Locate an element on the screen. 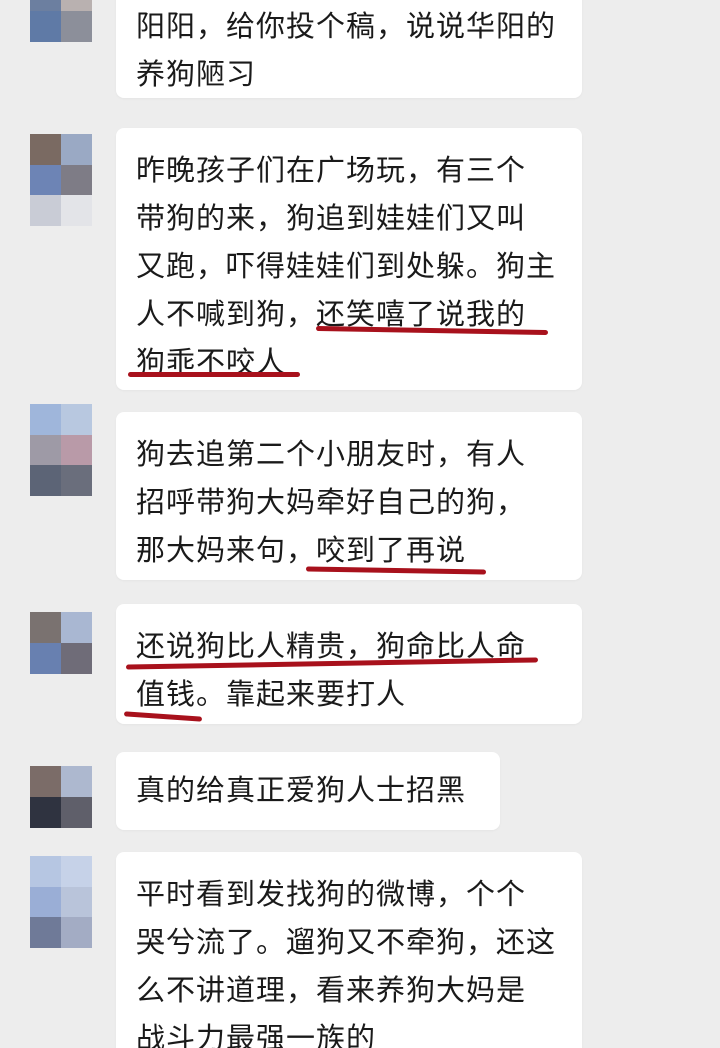 Image resolution: width=720 pixels, height=1048 pixels. message-line: 又跑，吓得娃娃们到处躲。狗主 is located at coordinates (346, 266).